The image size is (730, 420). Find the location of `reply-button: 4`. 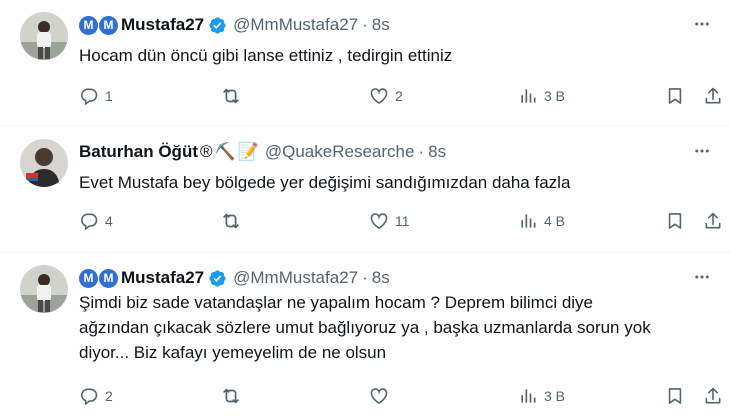

reply-button: 4 is located at coordinates (96, 221).